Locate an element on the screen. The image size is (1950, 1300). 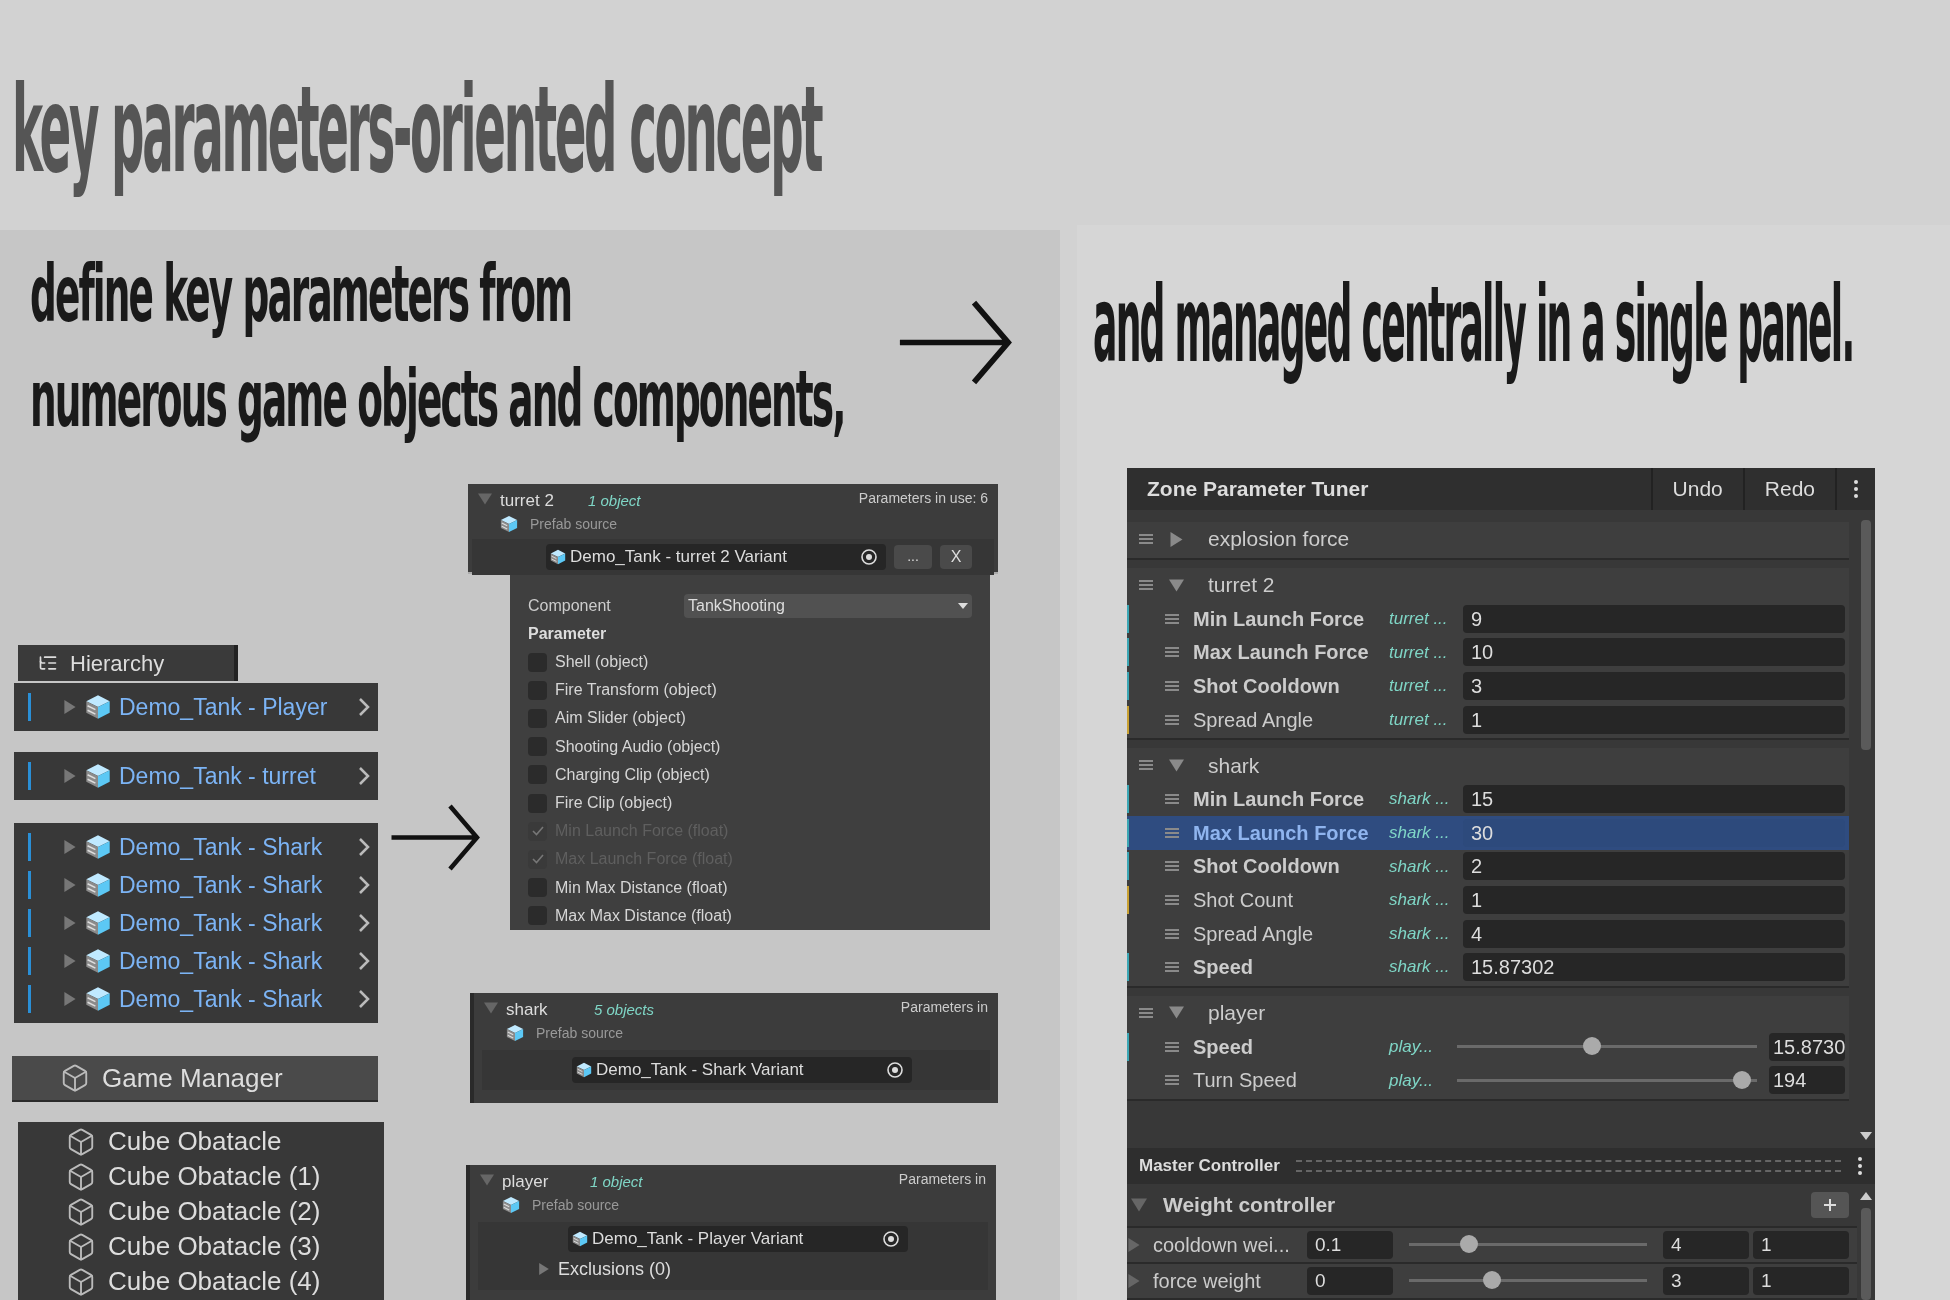
clear-button: X is located at coordinates (956, 556).